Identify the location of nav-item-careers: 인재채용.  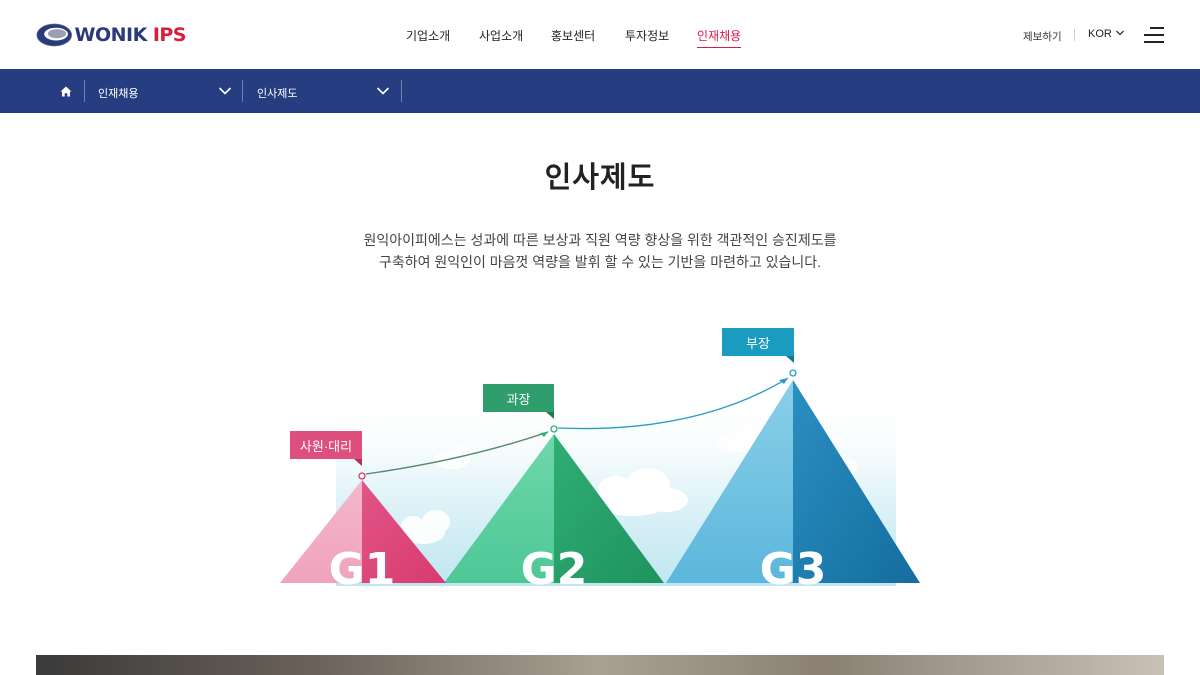
(719, 37).